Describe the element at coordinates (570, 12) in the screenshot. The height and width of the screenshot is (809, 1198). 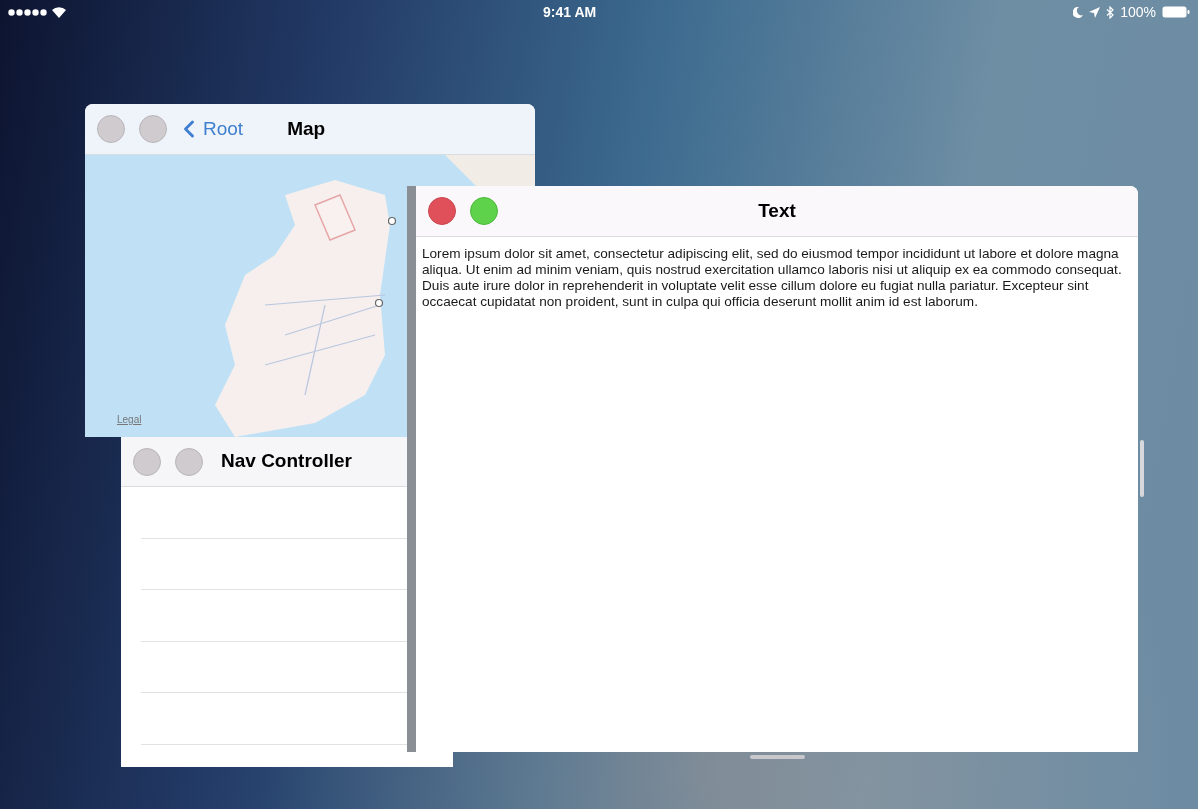
I see `clock: 9:41 AM` at that location.